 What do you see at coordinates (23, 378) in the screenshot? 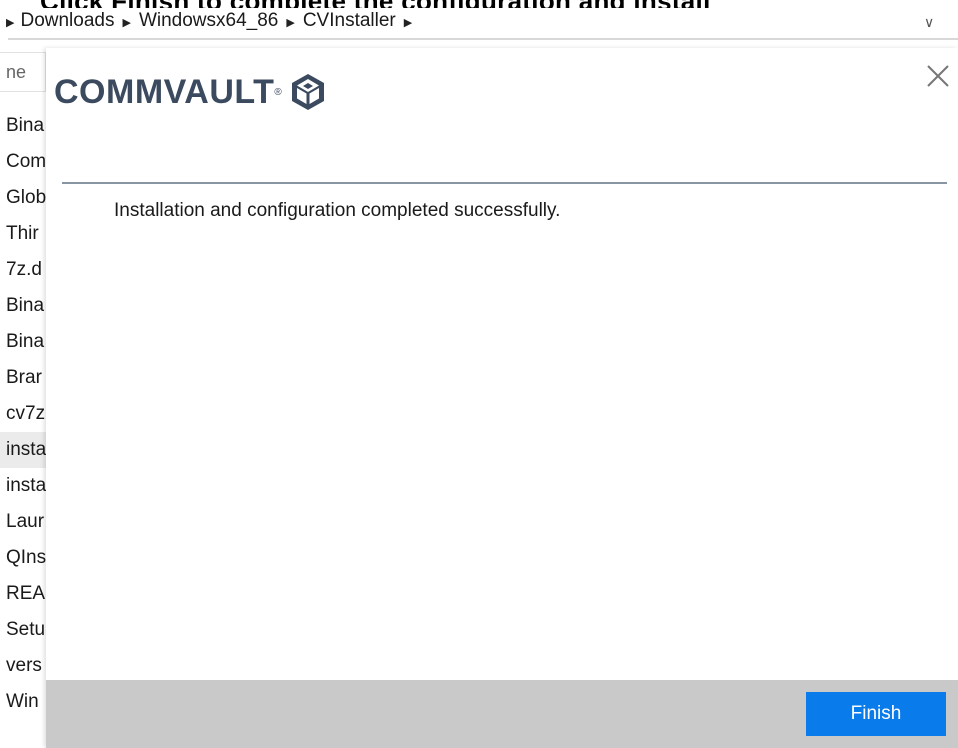
I see `list-item: Brar` at bounding box center [23, 378].